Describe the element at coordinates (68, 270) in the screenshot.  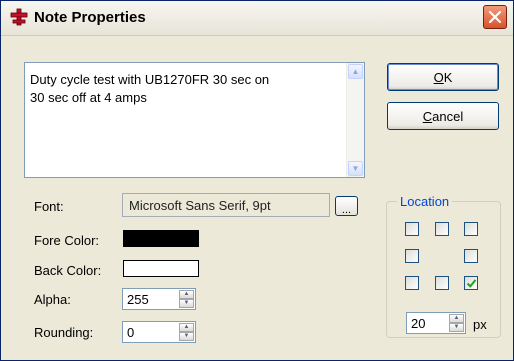
I see `back-color-label: Back Color:` at that location.